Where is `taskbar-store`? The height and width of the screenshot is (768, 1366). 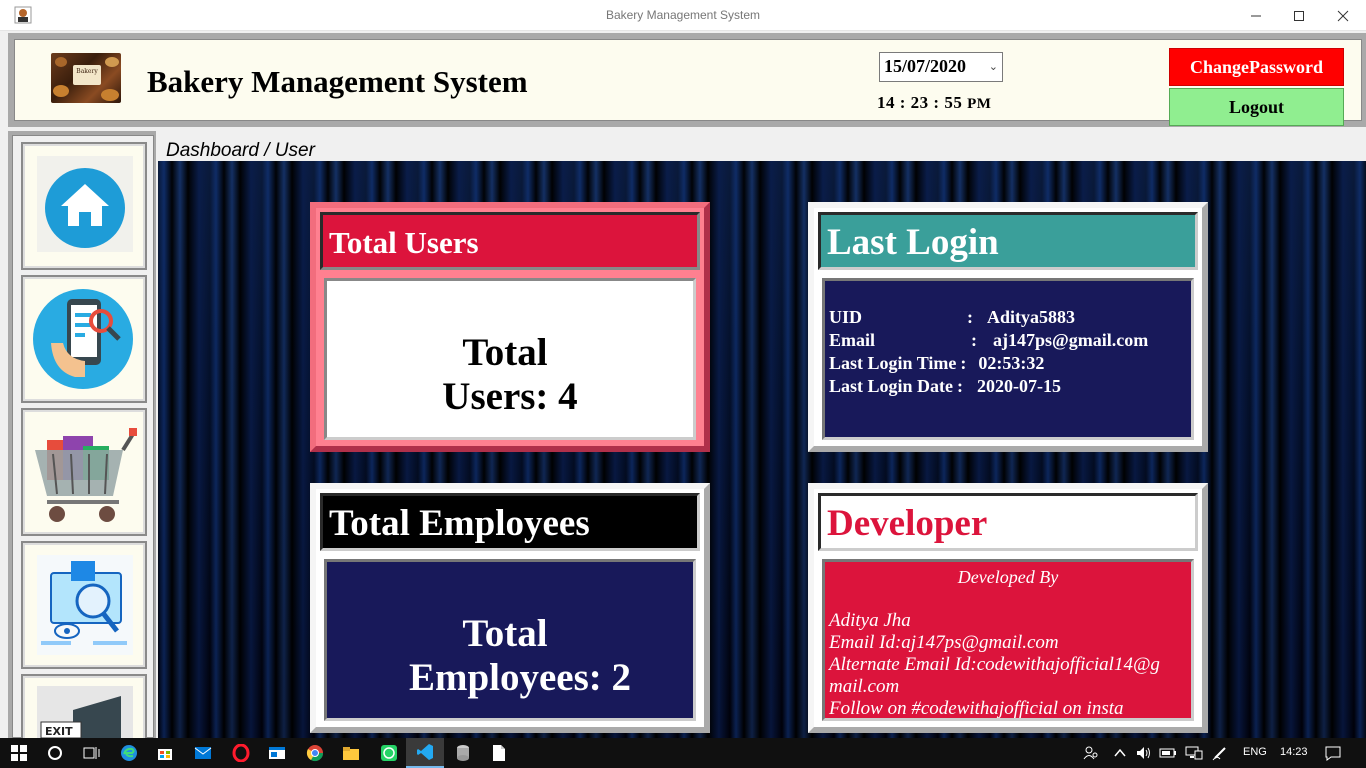
taskbar-store is located at coordinates (165, 753).